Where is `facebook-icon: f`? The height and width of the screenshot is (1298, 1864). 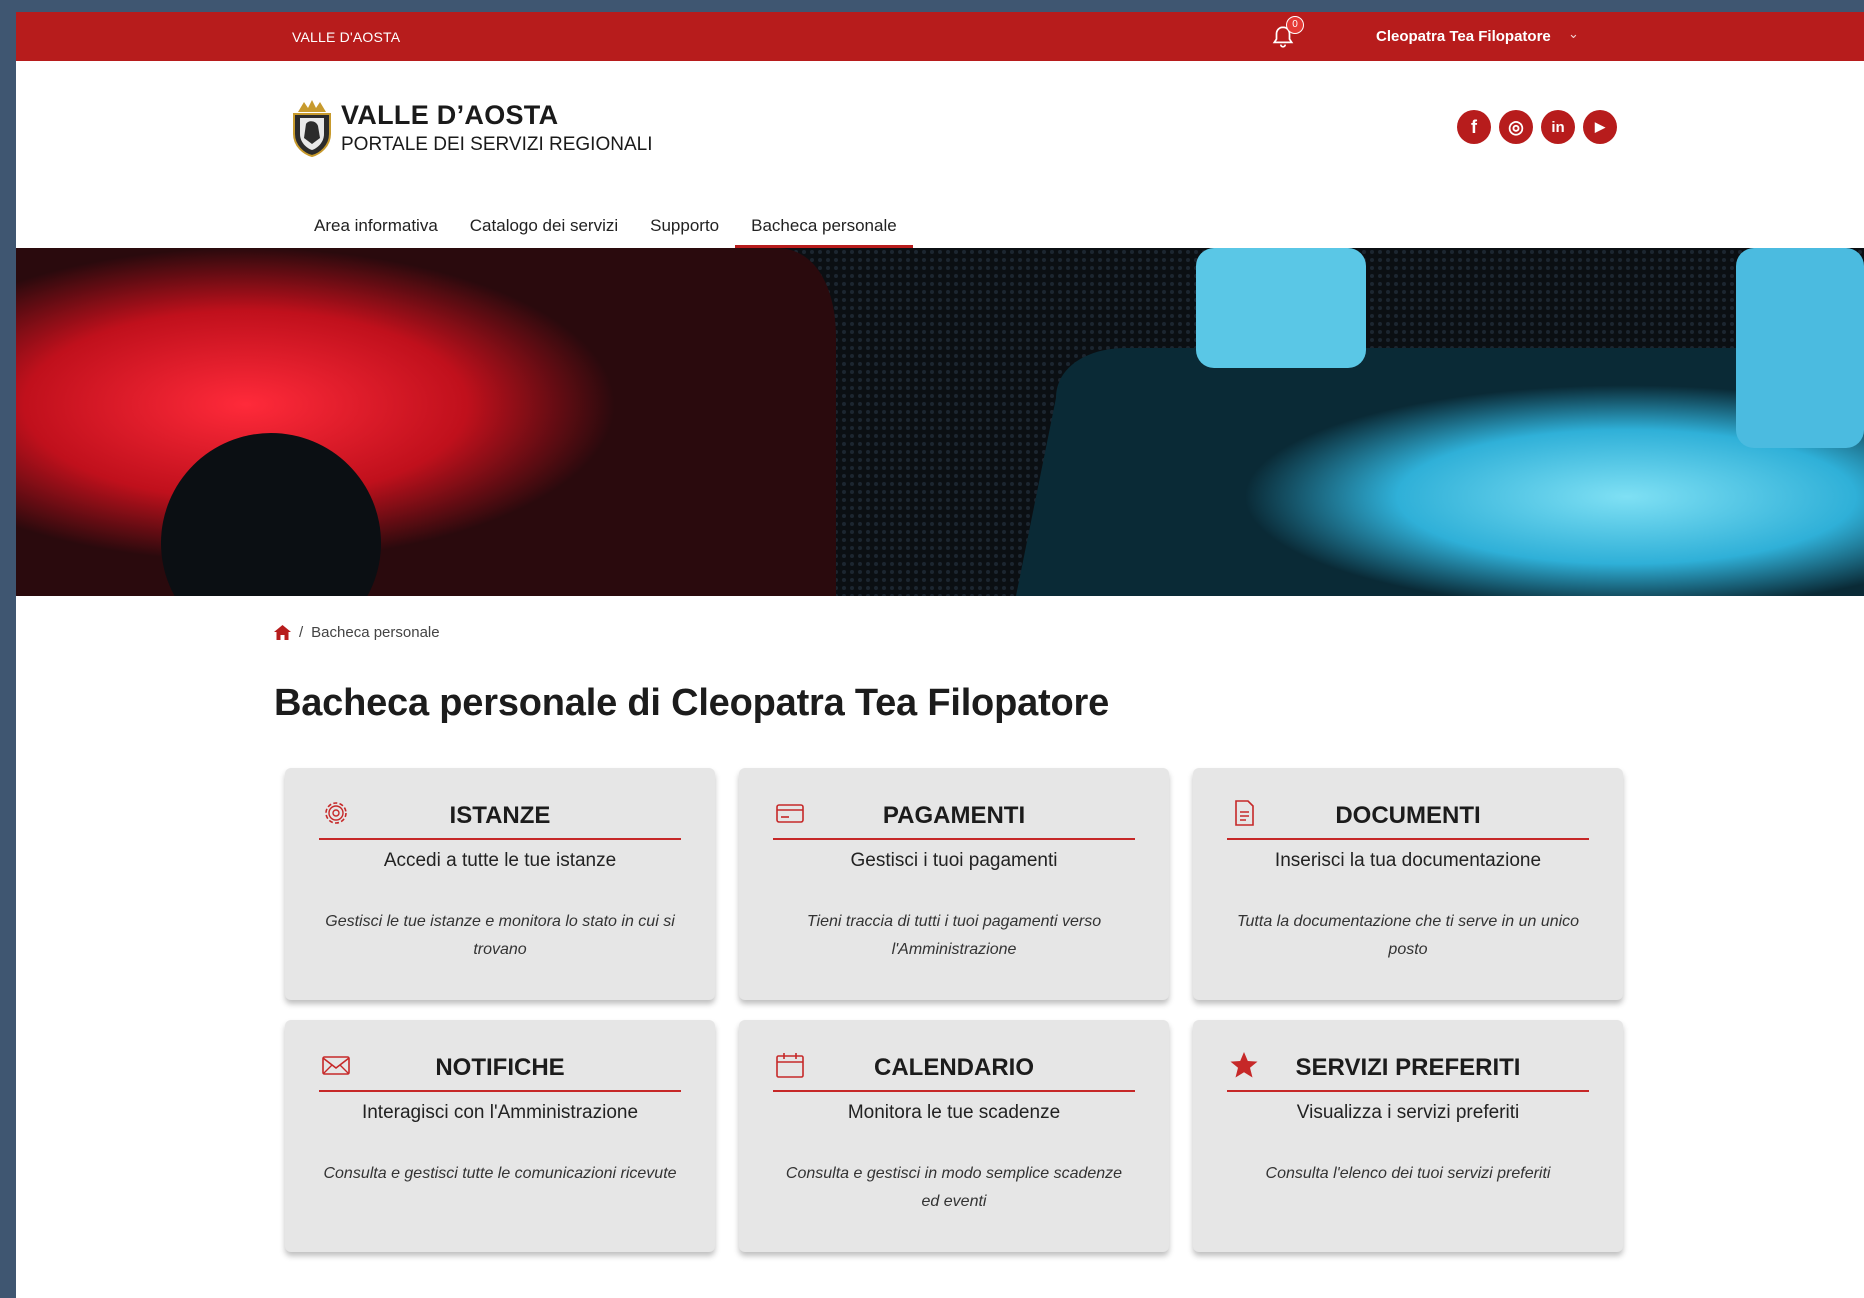 facebook-icon: f is located at coordinates (1474, 127).